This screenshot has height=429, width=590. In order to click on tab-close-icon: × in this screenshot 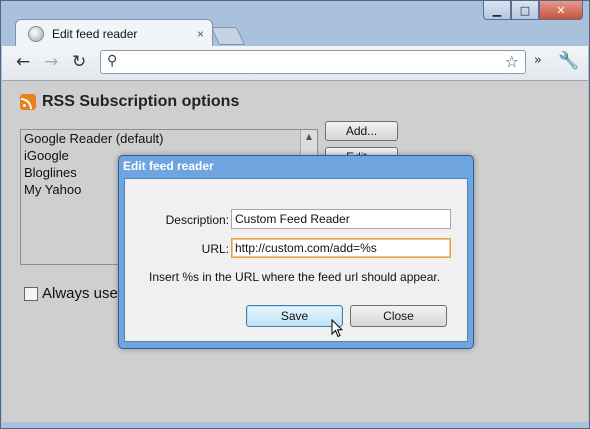, I will do `click(200, 34)`.